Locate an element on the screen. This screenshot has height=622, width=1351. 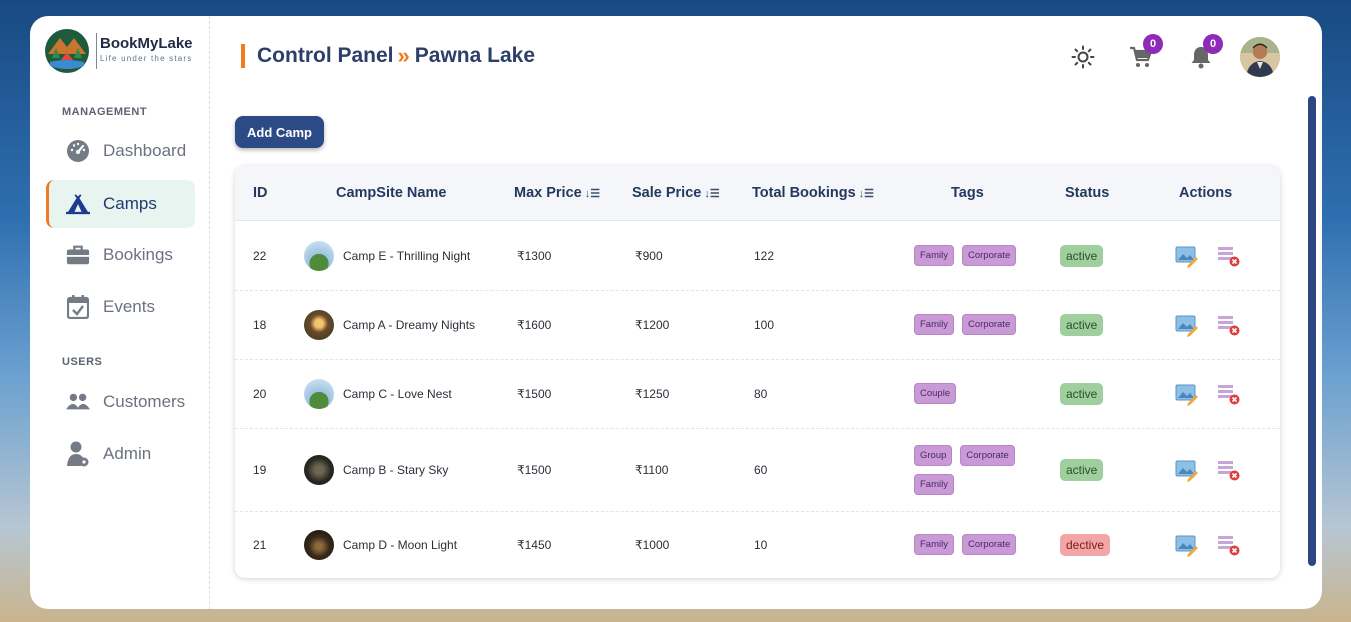
sidebar-item-admin: Admin is located at coordinates (119, 454).